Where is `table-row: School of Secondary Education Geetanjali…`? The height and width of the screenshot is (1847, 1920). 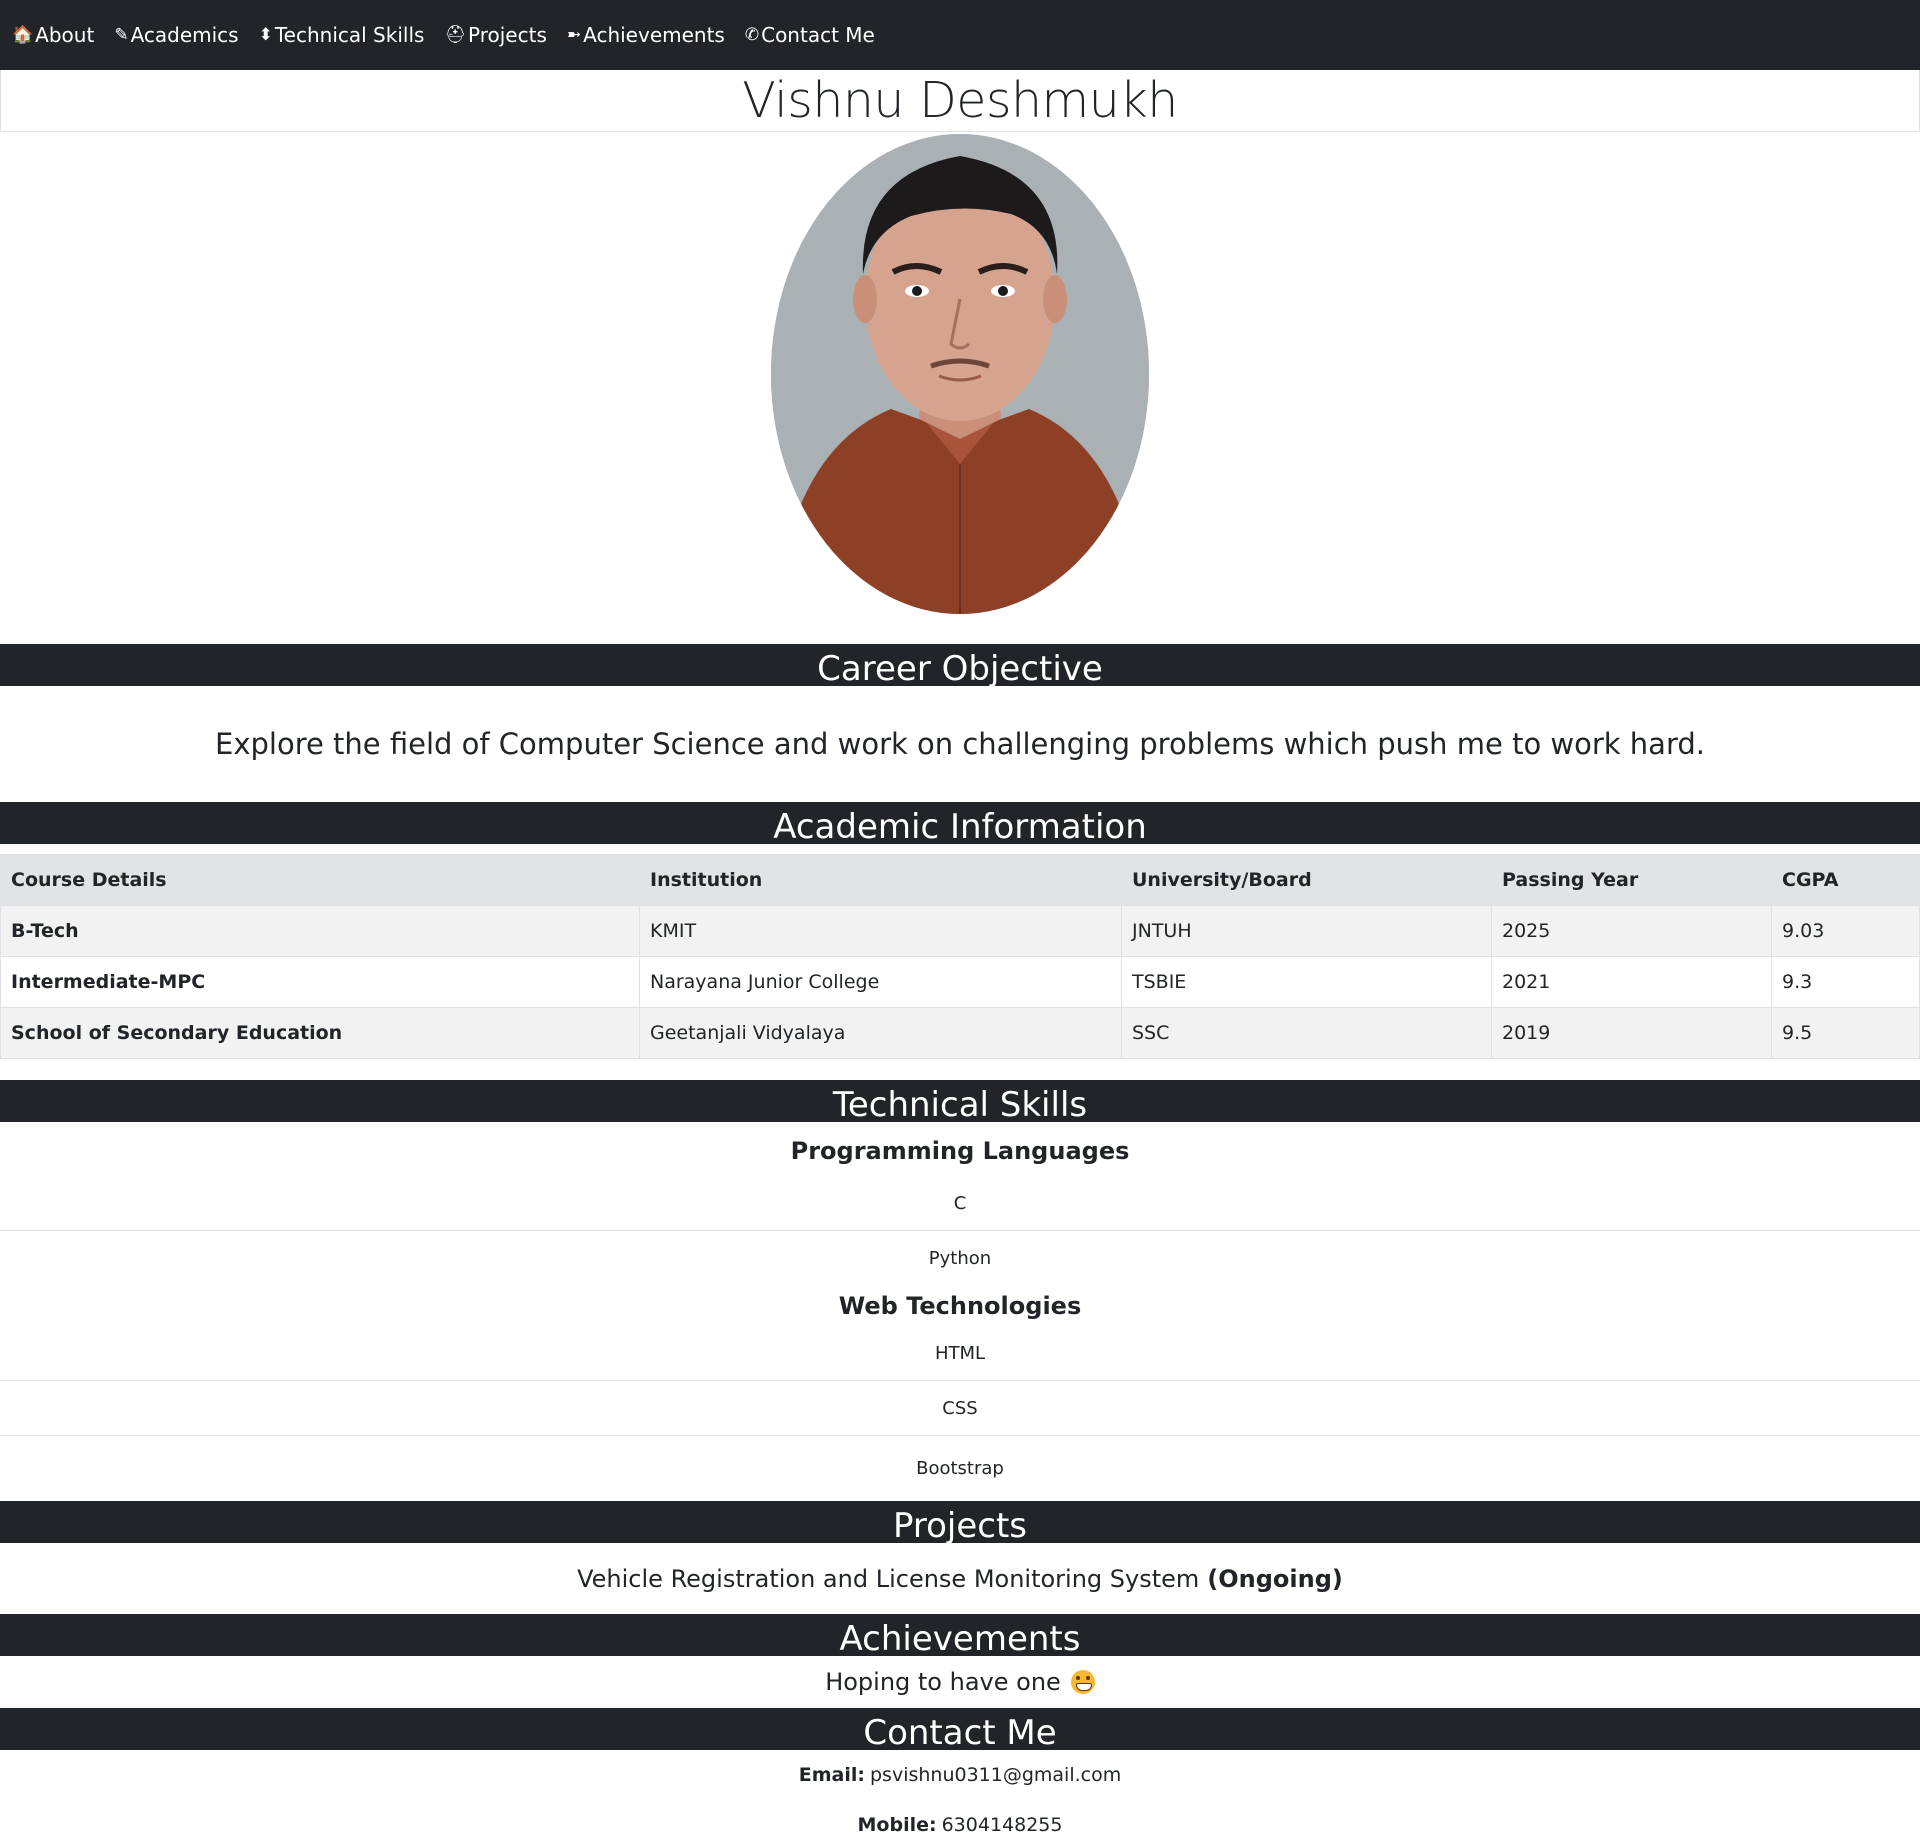
table-row: School of Secondary Education Geetanjali… is located at coordinates (960, 1033).